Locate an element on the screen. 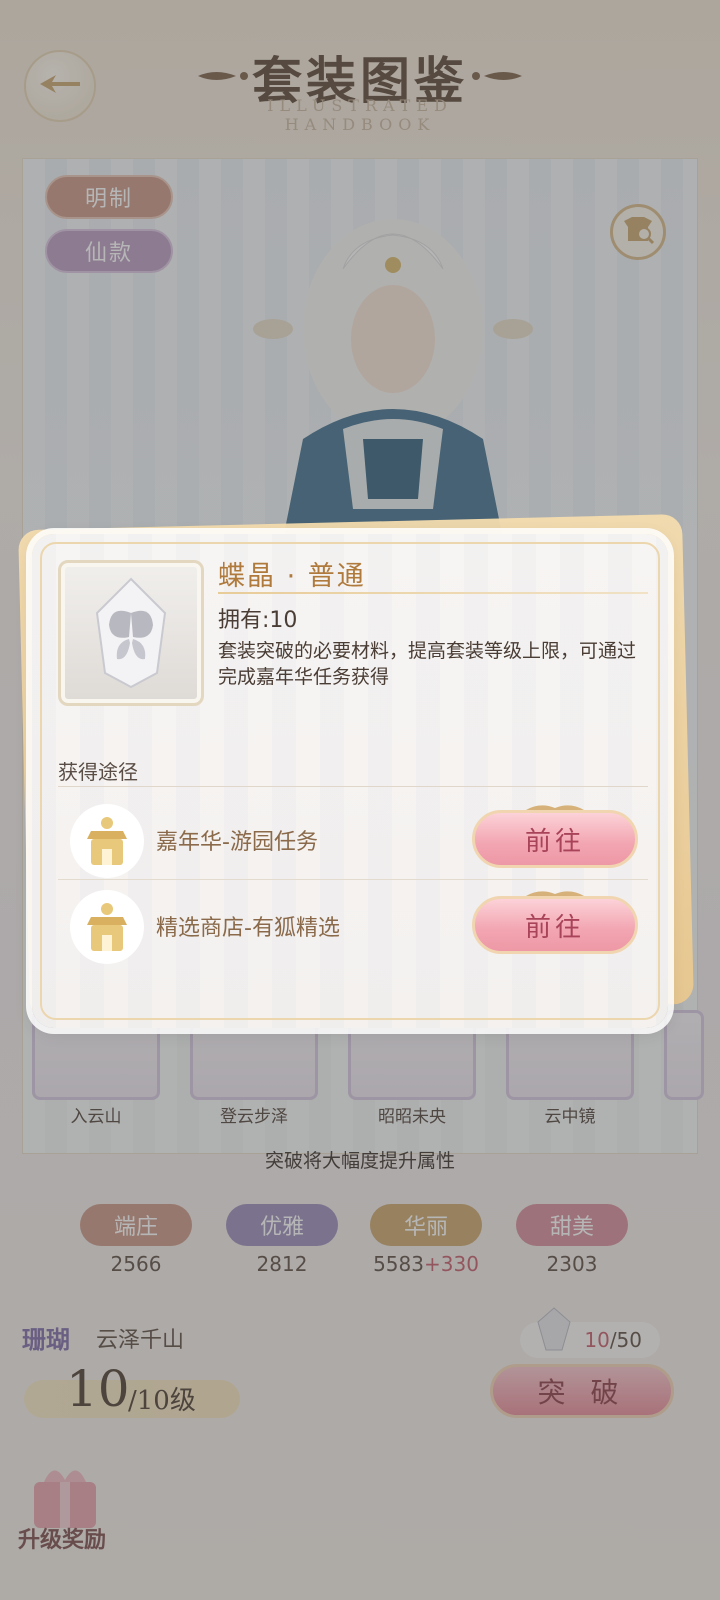  source-section-title: 获得途径 is located at coordinates (98, 772).